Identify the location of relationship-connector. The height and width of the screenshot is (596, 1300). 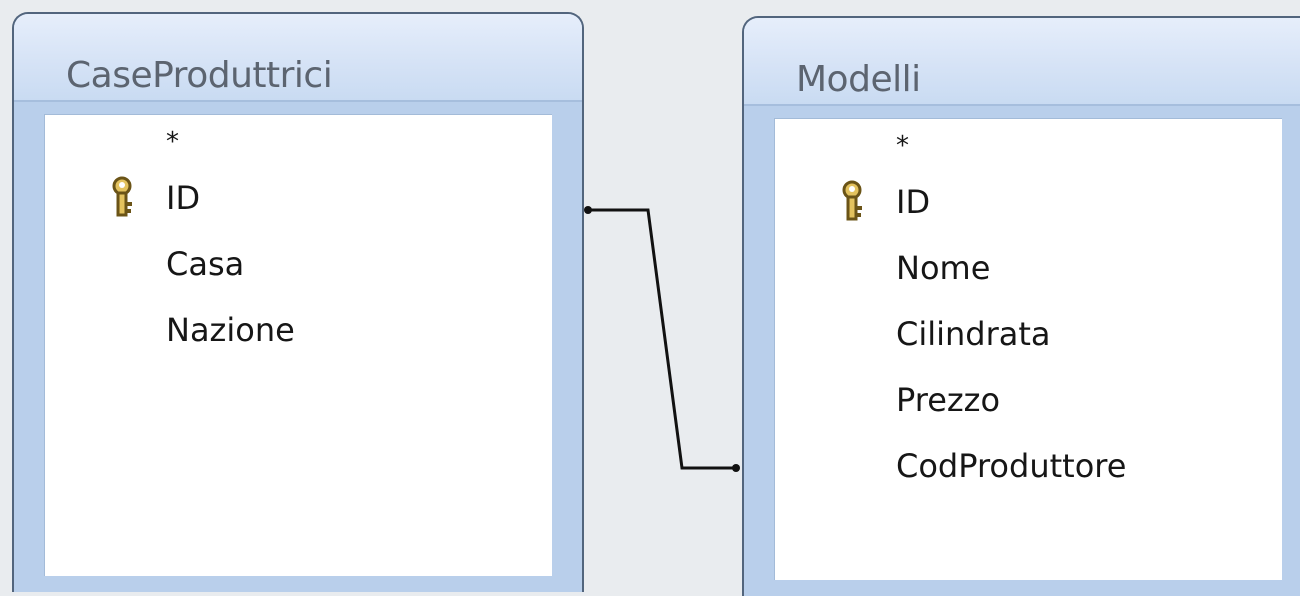
(662, 339).